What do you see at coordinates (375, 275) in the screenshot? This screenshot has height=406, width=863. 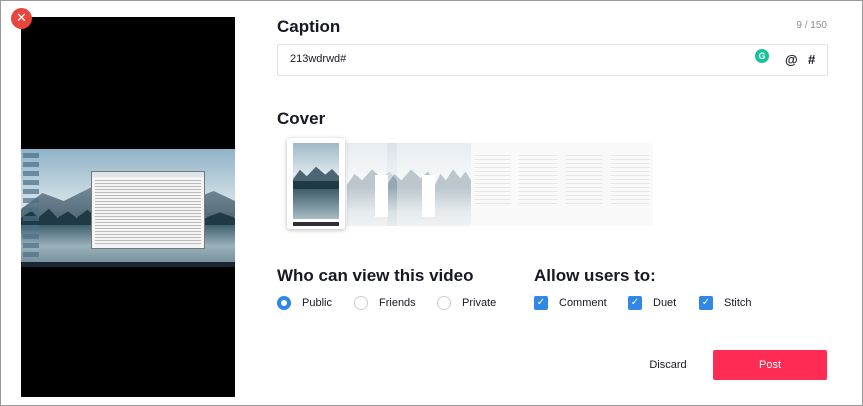 I see `privacy-title: Who can view this video` at bounding box center [375, 275].